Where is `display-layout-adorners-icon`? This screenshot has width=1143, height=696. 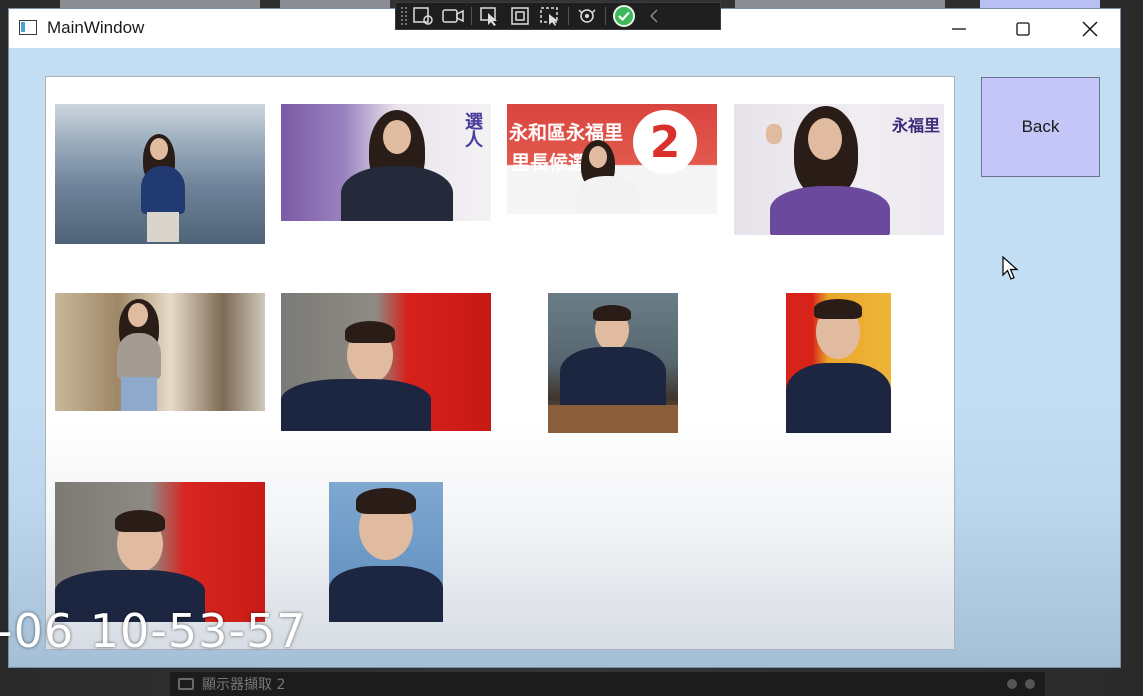 display-layout-adorners-icon is located at coordinates (520, 16).